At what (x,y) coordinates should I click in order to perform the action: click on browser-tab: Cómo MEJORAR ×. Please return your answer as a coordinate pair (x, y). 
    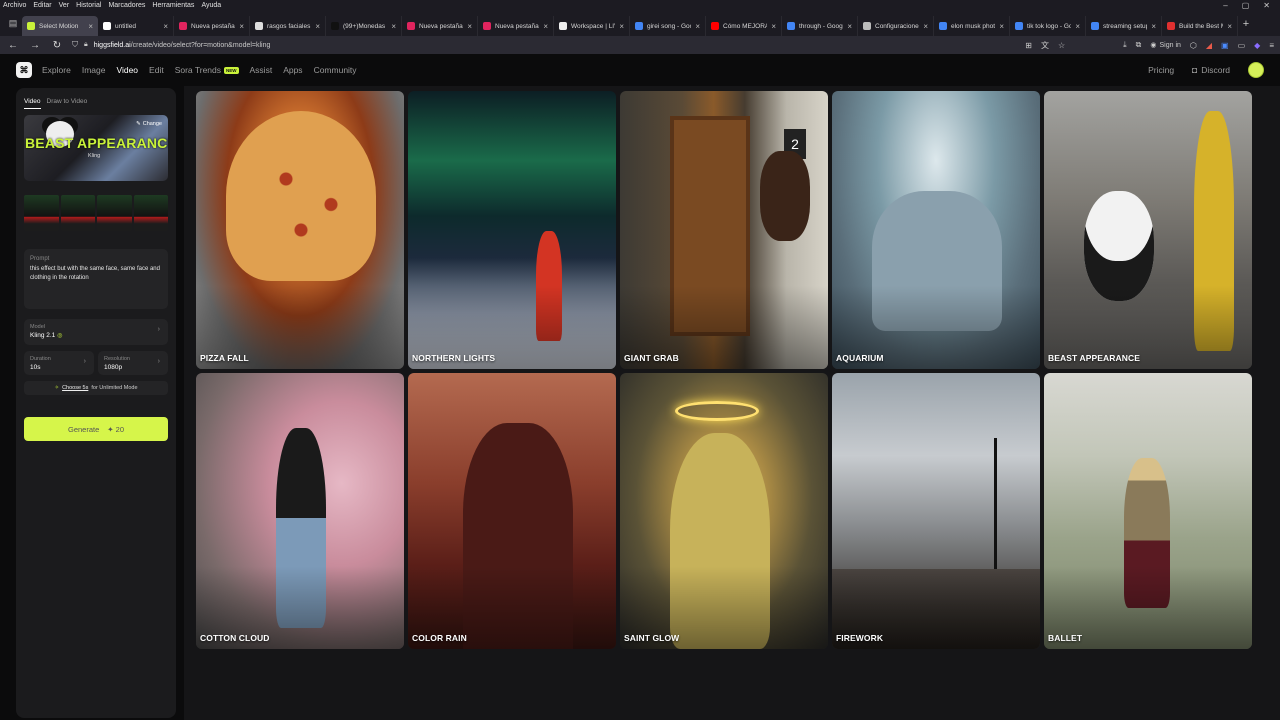
    Looking at the image, I should click on (744, 26).